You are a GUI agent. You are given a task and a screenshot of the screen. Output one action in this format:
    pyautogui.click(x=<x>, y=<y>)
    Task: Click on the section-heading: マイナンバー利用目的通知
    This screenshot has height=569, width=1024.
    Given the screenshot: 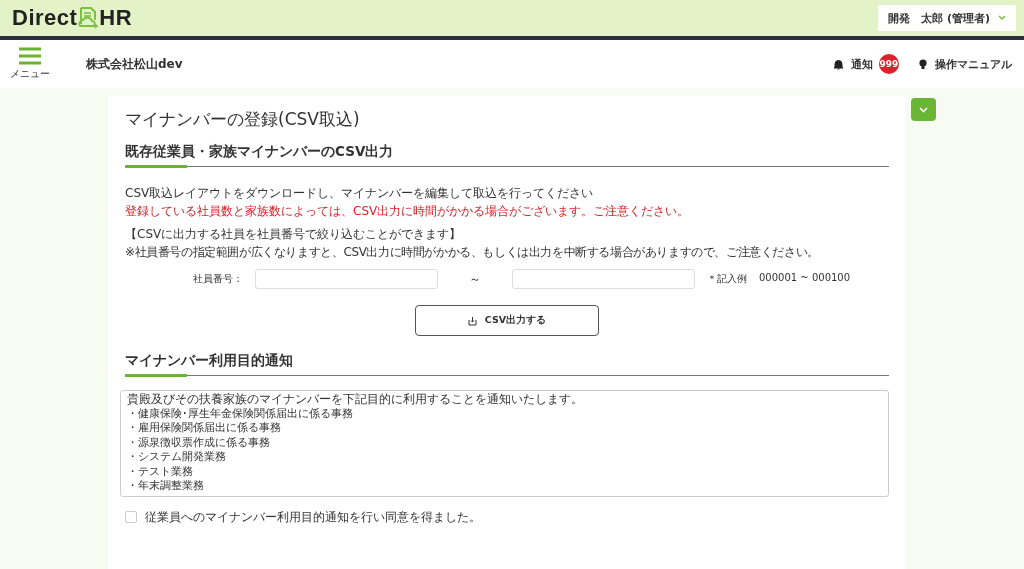 What is the action you would take?
    pyautogui.click(x=209, y=361)
    